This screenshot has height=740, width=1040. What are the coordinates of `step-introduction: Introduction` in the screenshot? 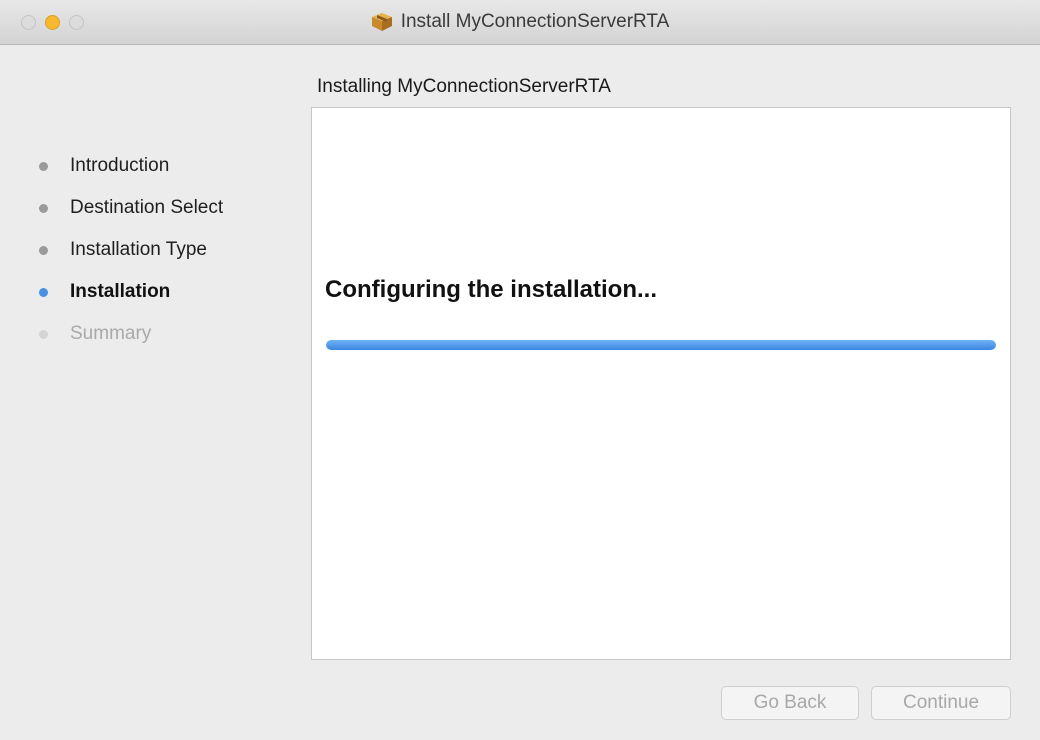 It's located at (166, 166).